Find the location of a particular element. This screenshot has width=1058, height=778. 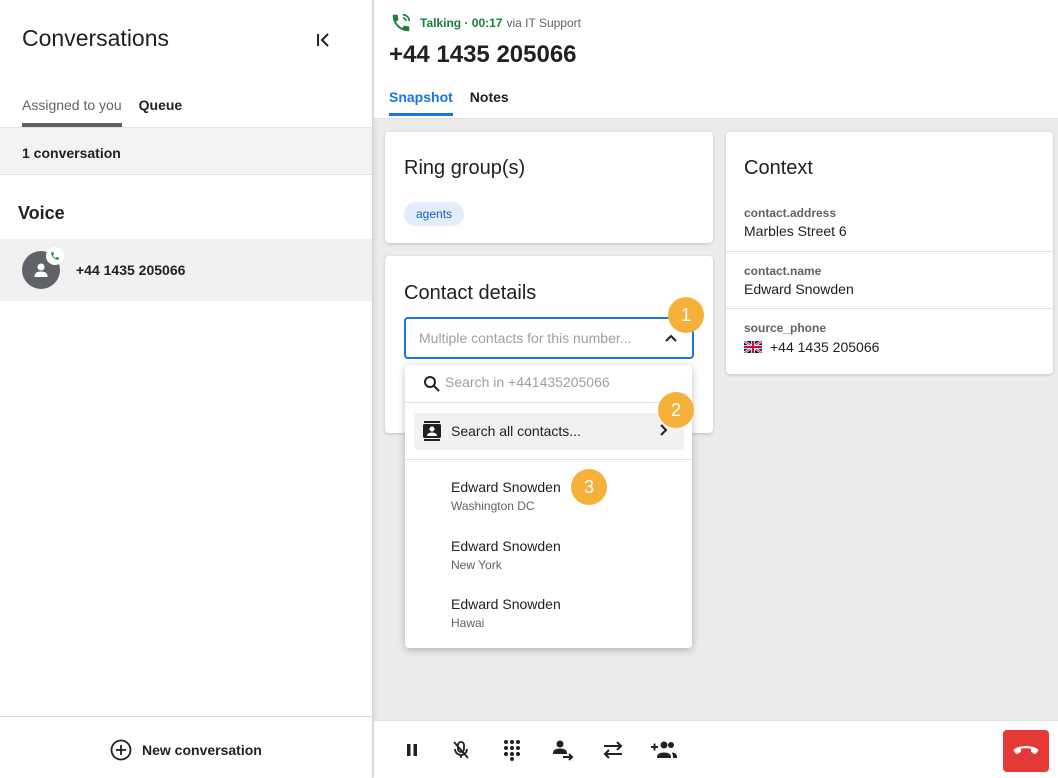

dropdown-search is located at coordinates (548, 384).